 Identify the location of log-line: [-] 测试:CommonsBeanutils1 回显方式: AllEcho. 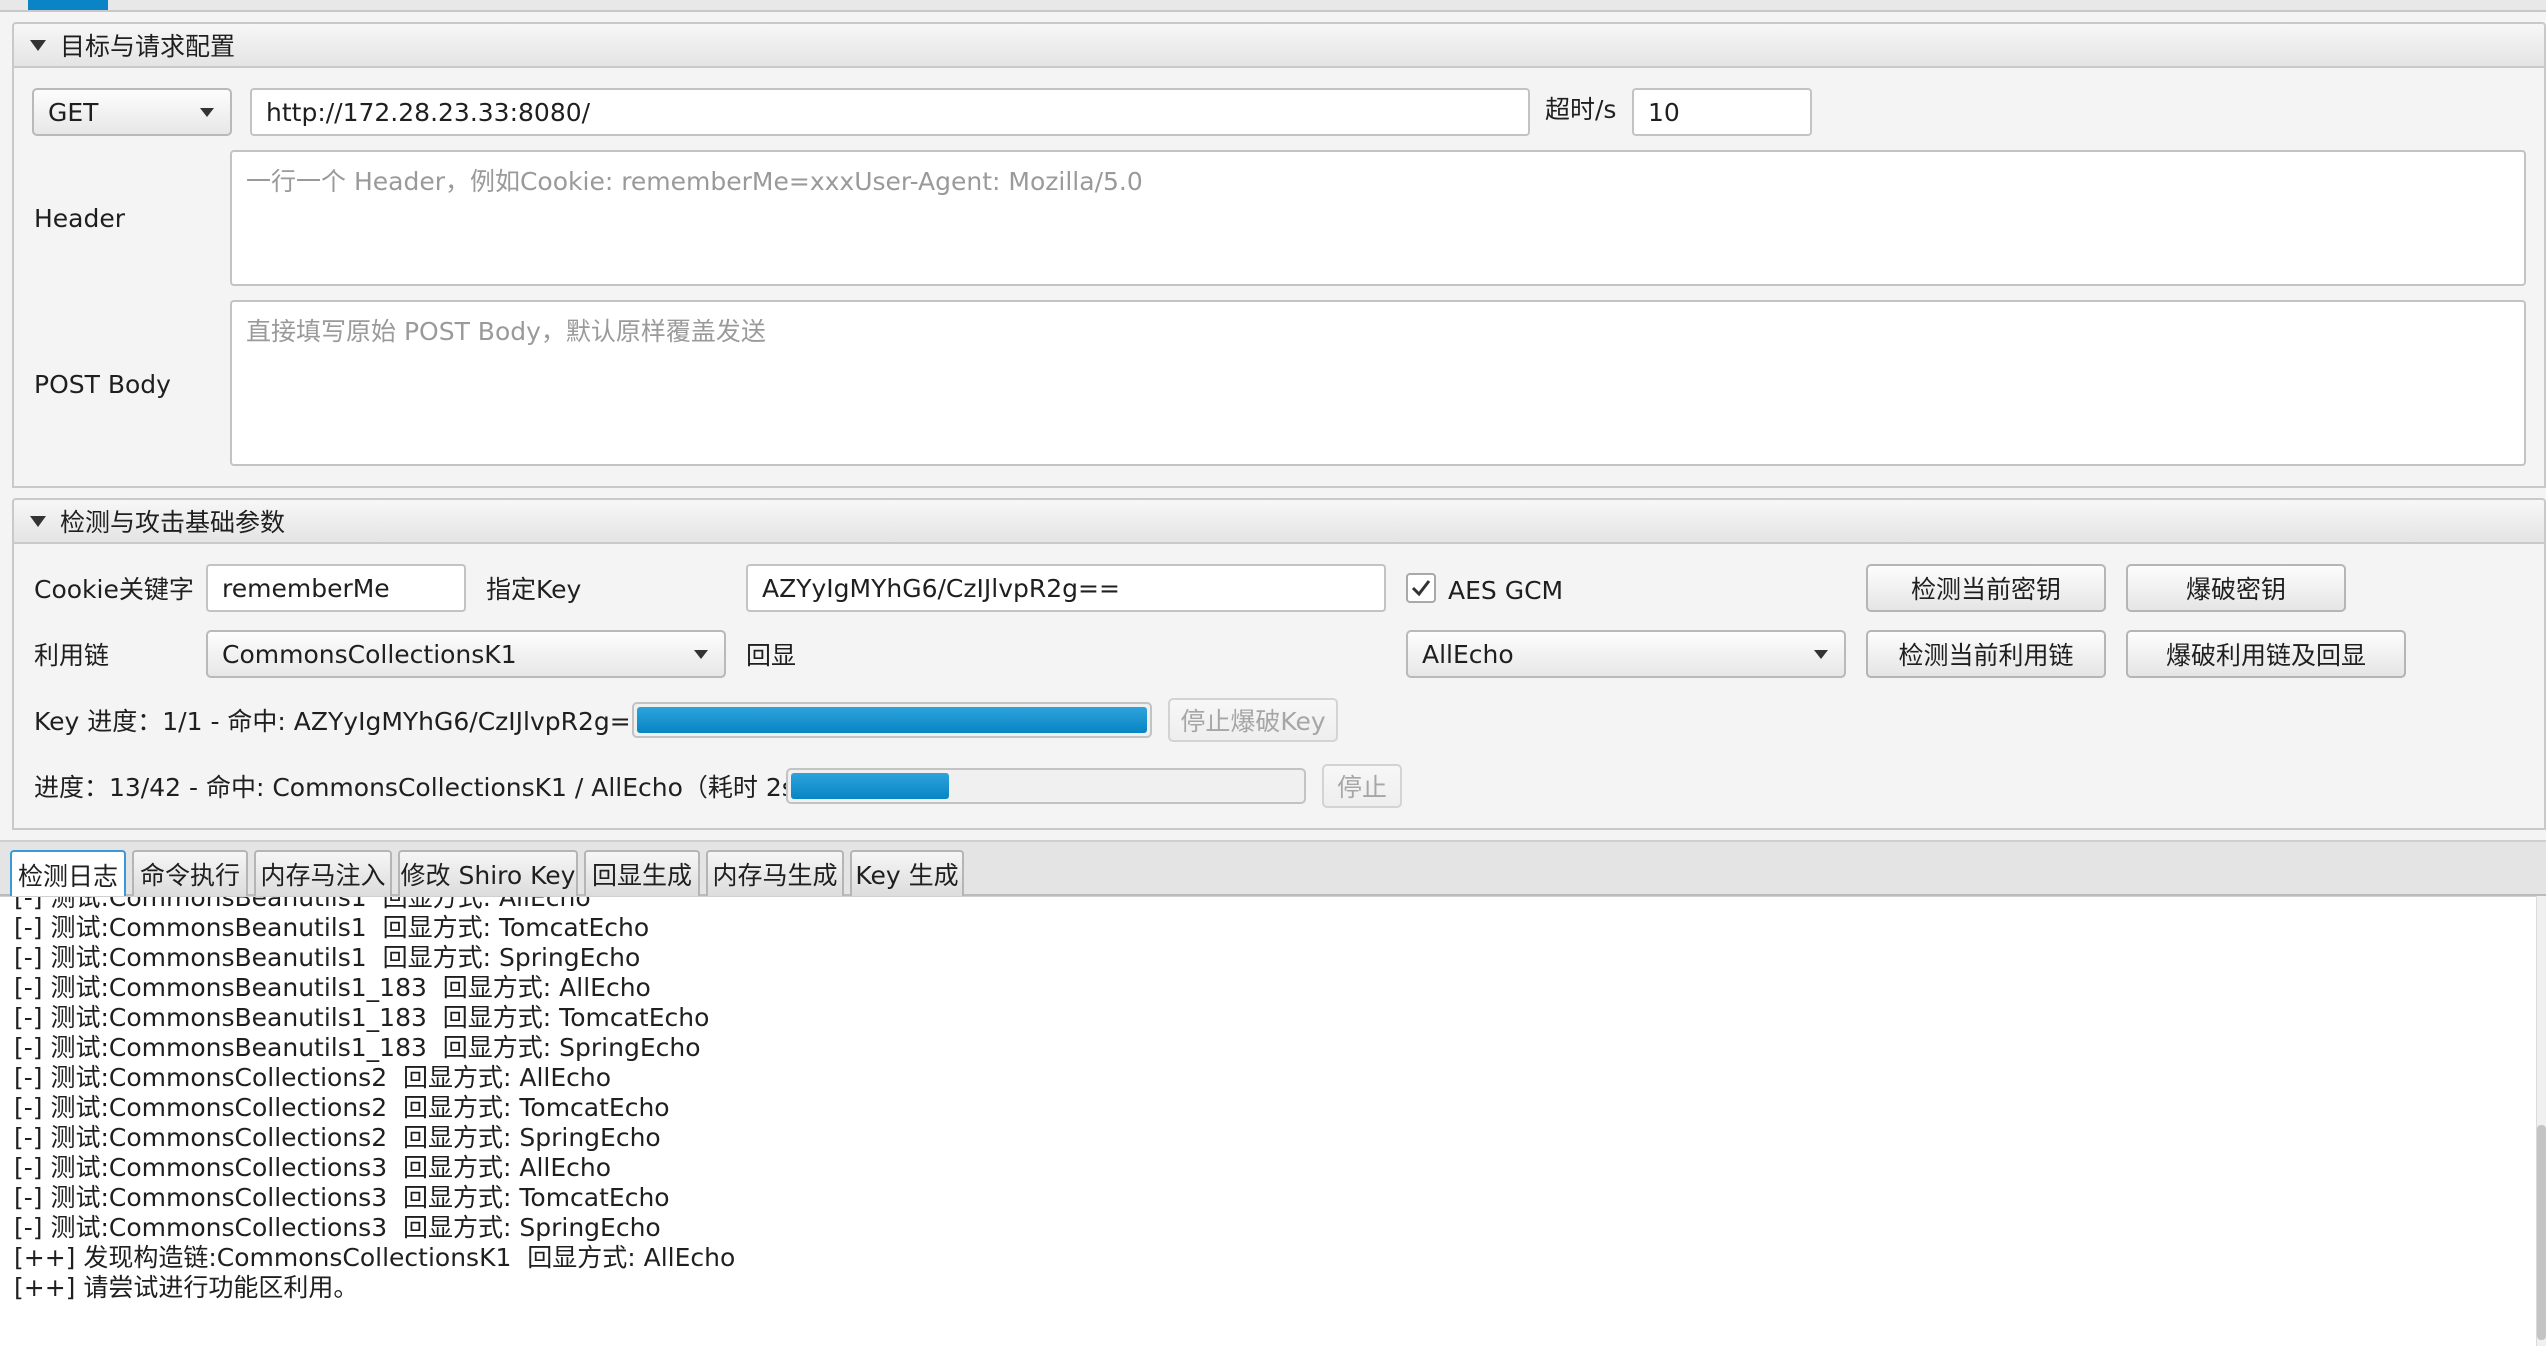
(302, 904).